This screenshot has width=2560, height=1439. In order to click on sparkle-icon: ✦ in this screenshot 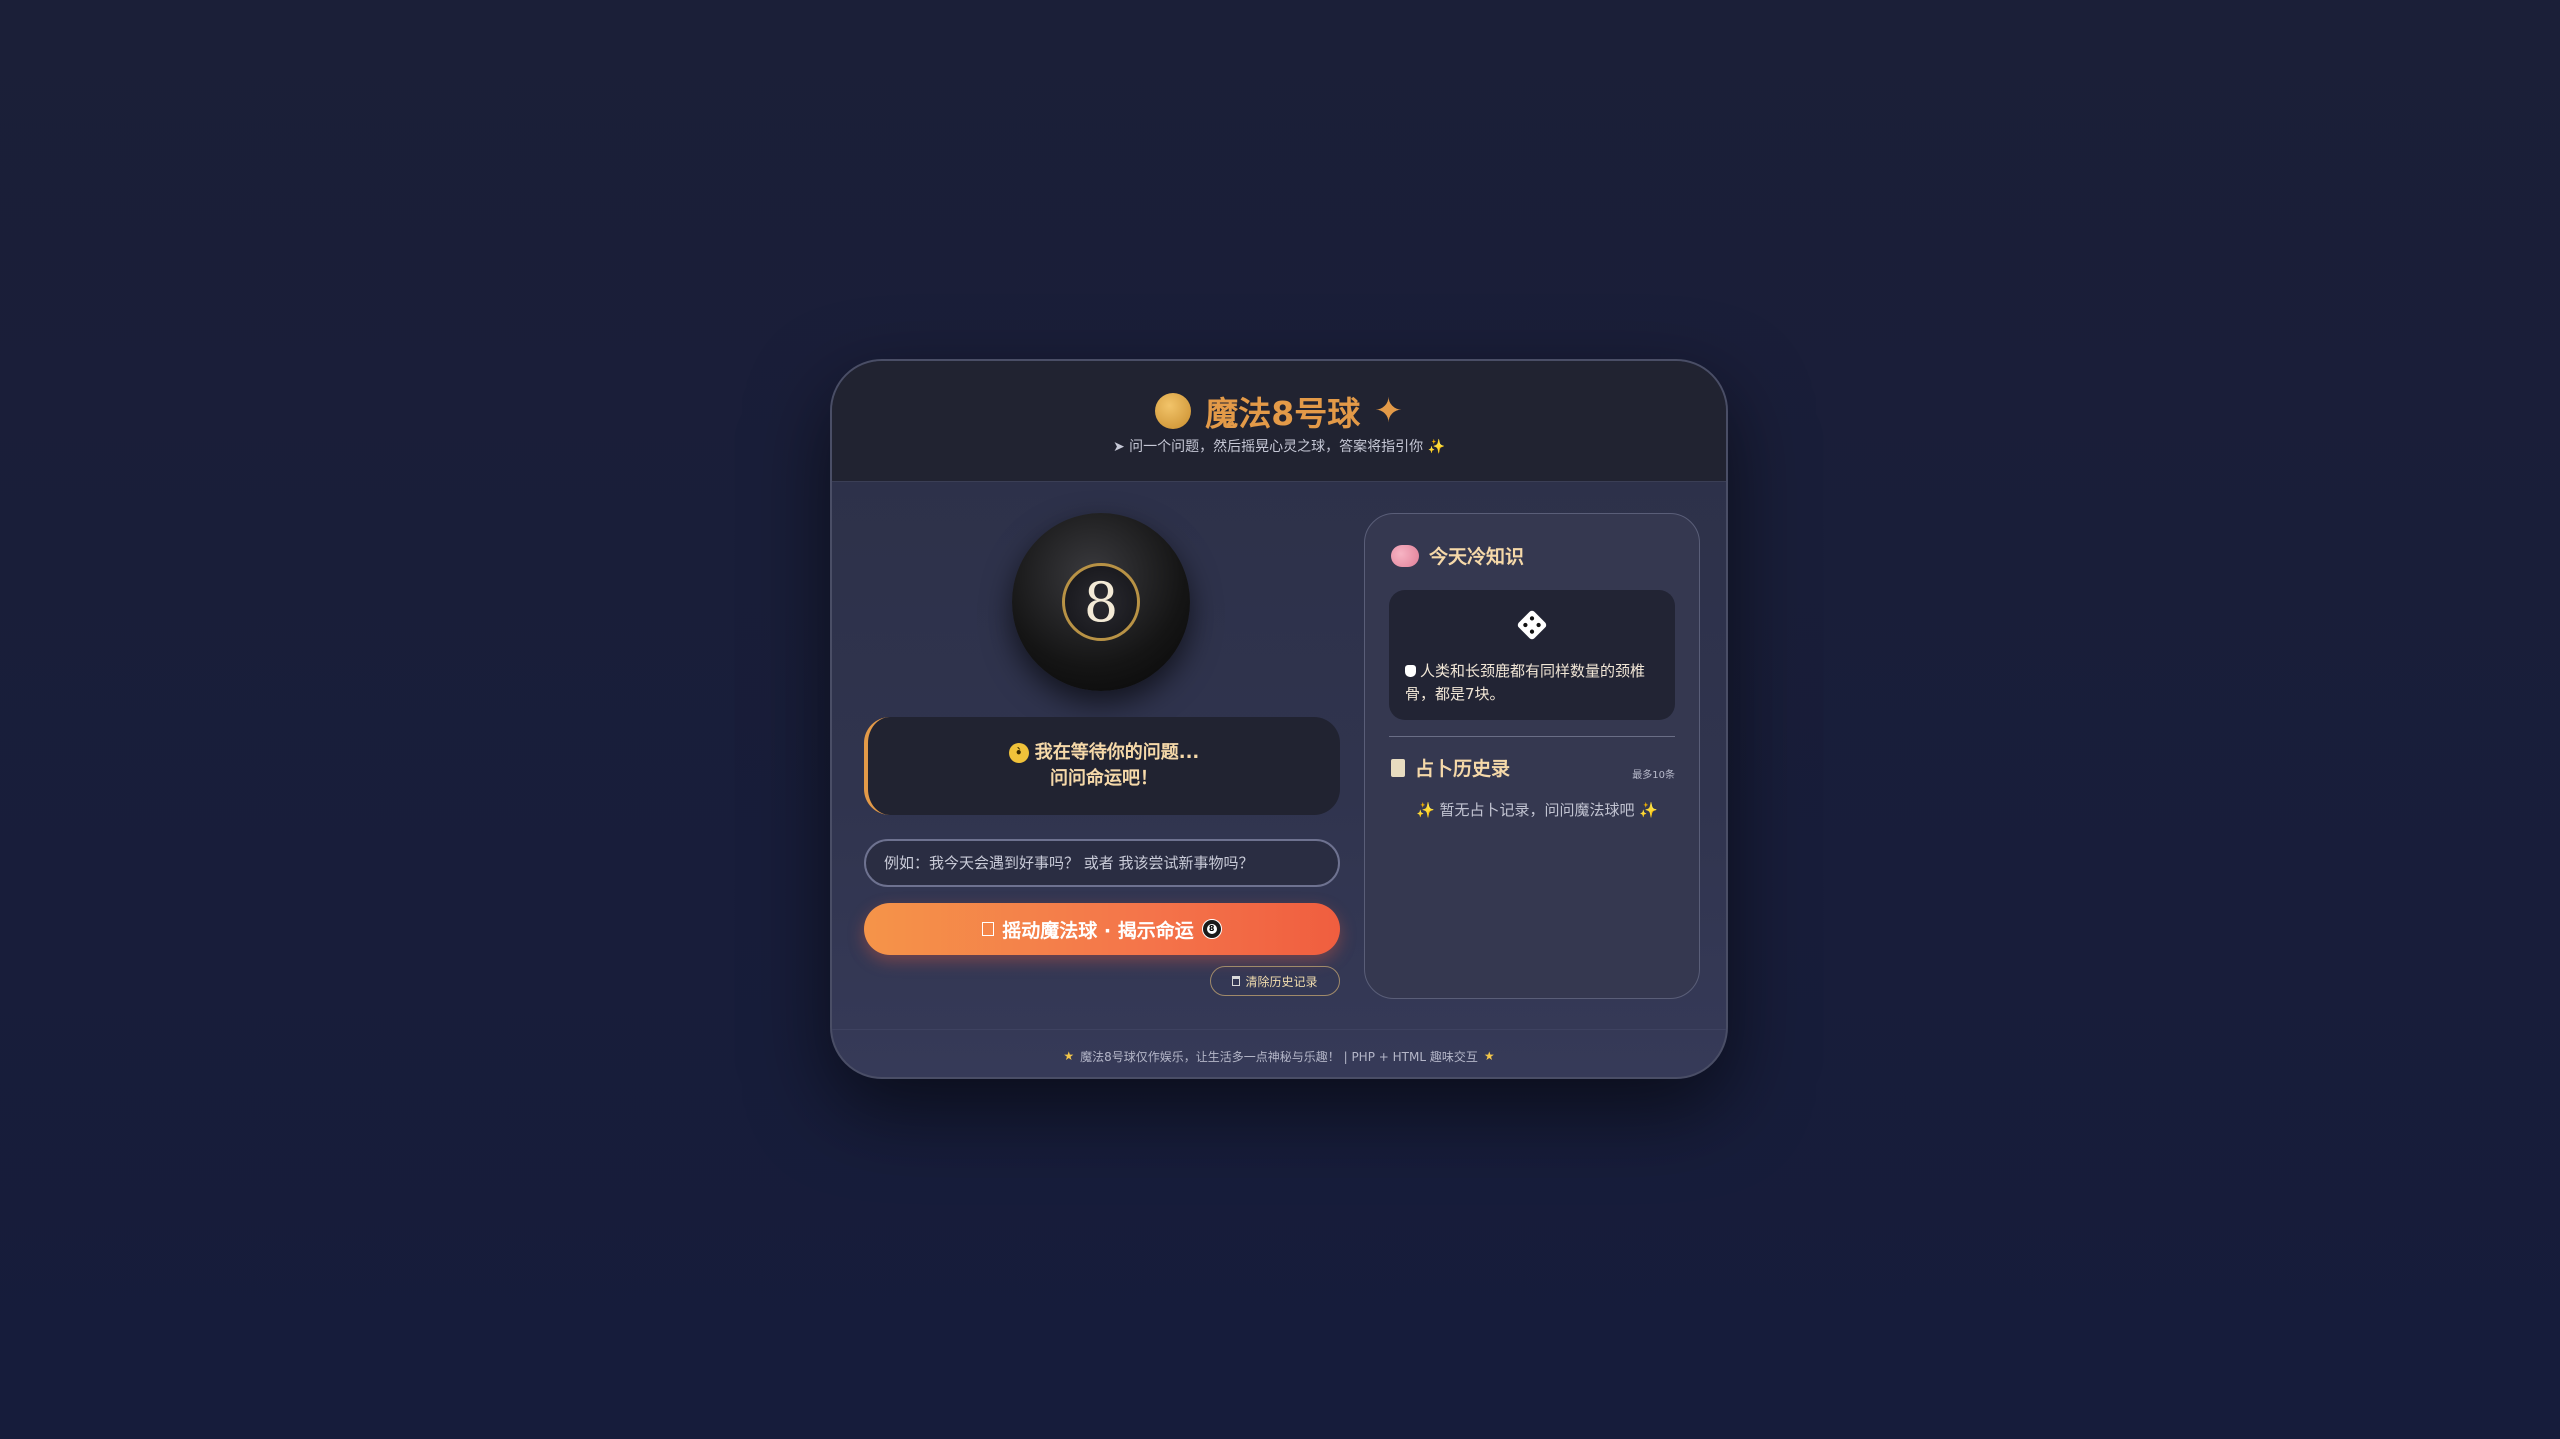, I will do `click(1388, 411)`.